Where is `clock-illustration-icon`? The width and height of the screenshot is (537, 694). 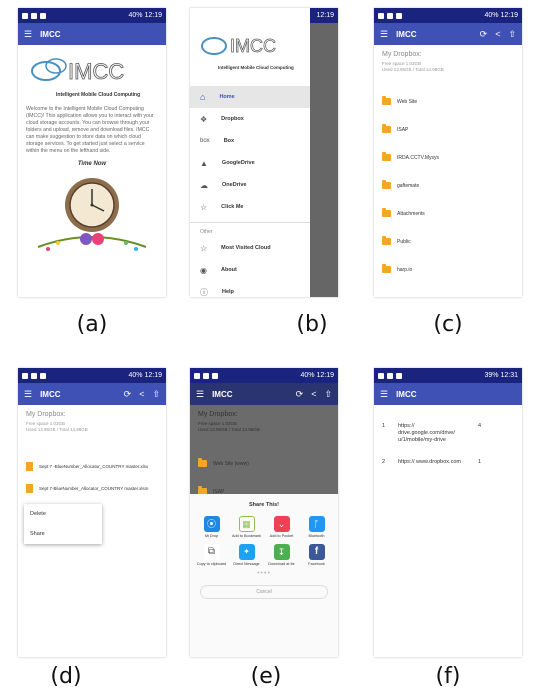 clock-illustration-icon is located at coordinates (92, 215).